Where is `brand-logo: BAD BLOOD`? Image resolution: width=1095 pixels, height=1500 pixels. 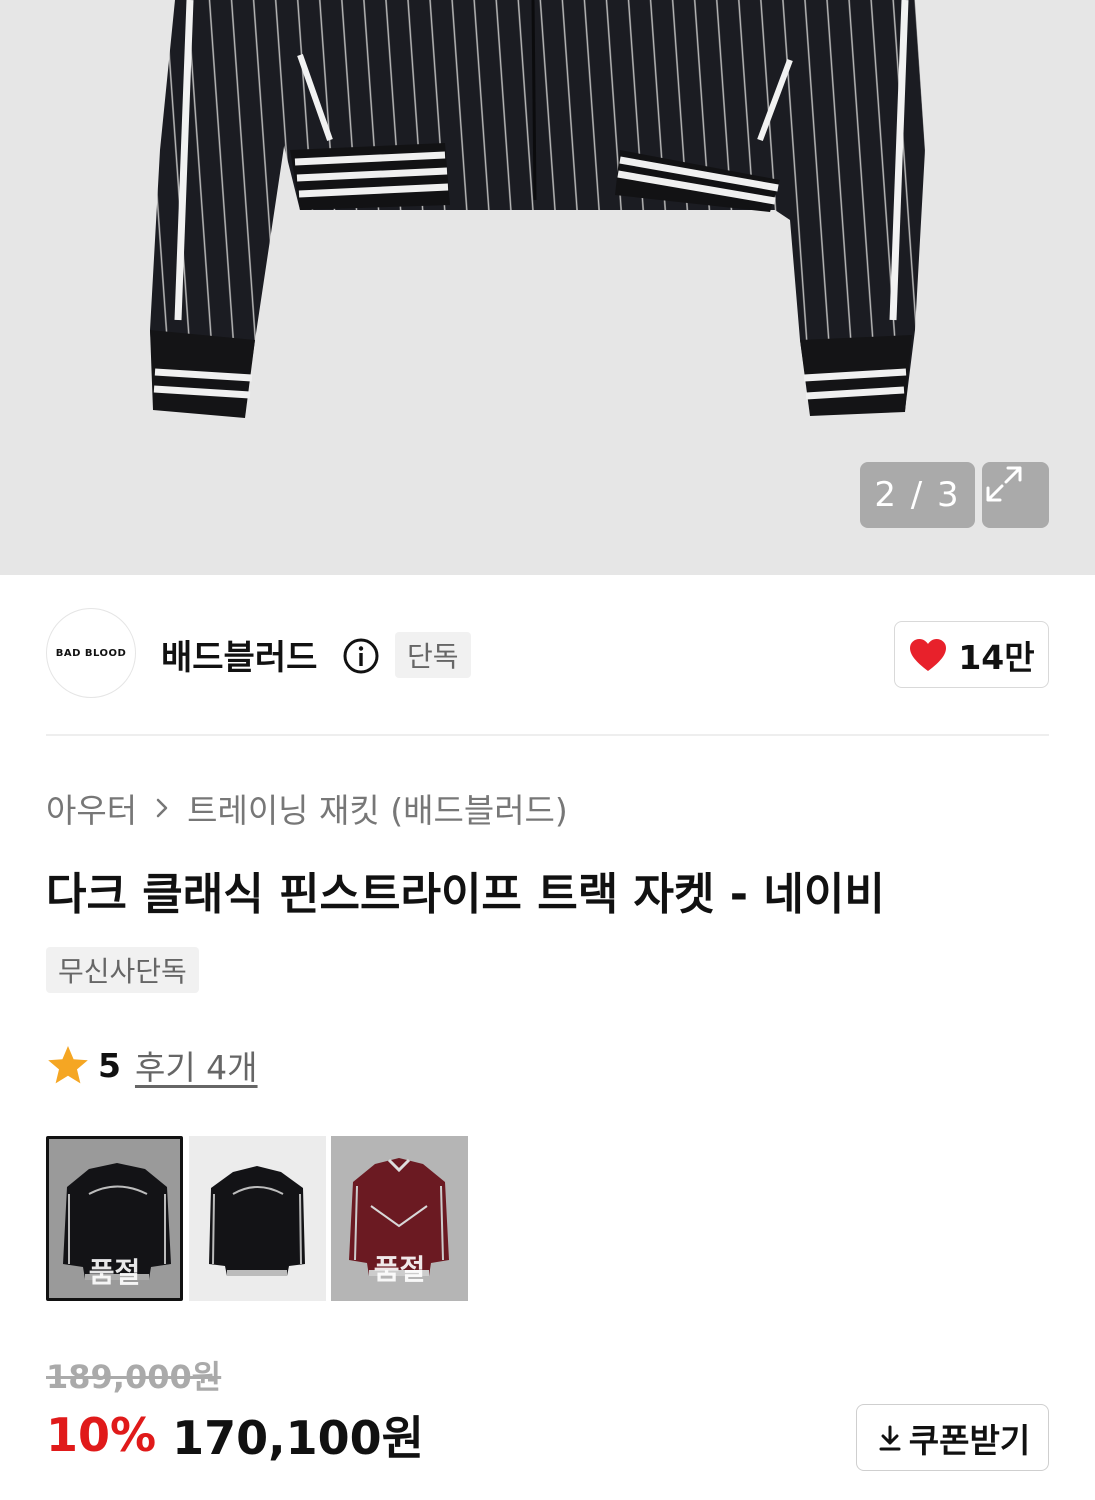 brand-logo: BAD BLOOD is located at coordinates (91, 653).